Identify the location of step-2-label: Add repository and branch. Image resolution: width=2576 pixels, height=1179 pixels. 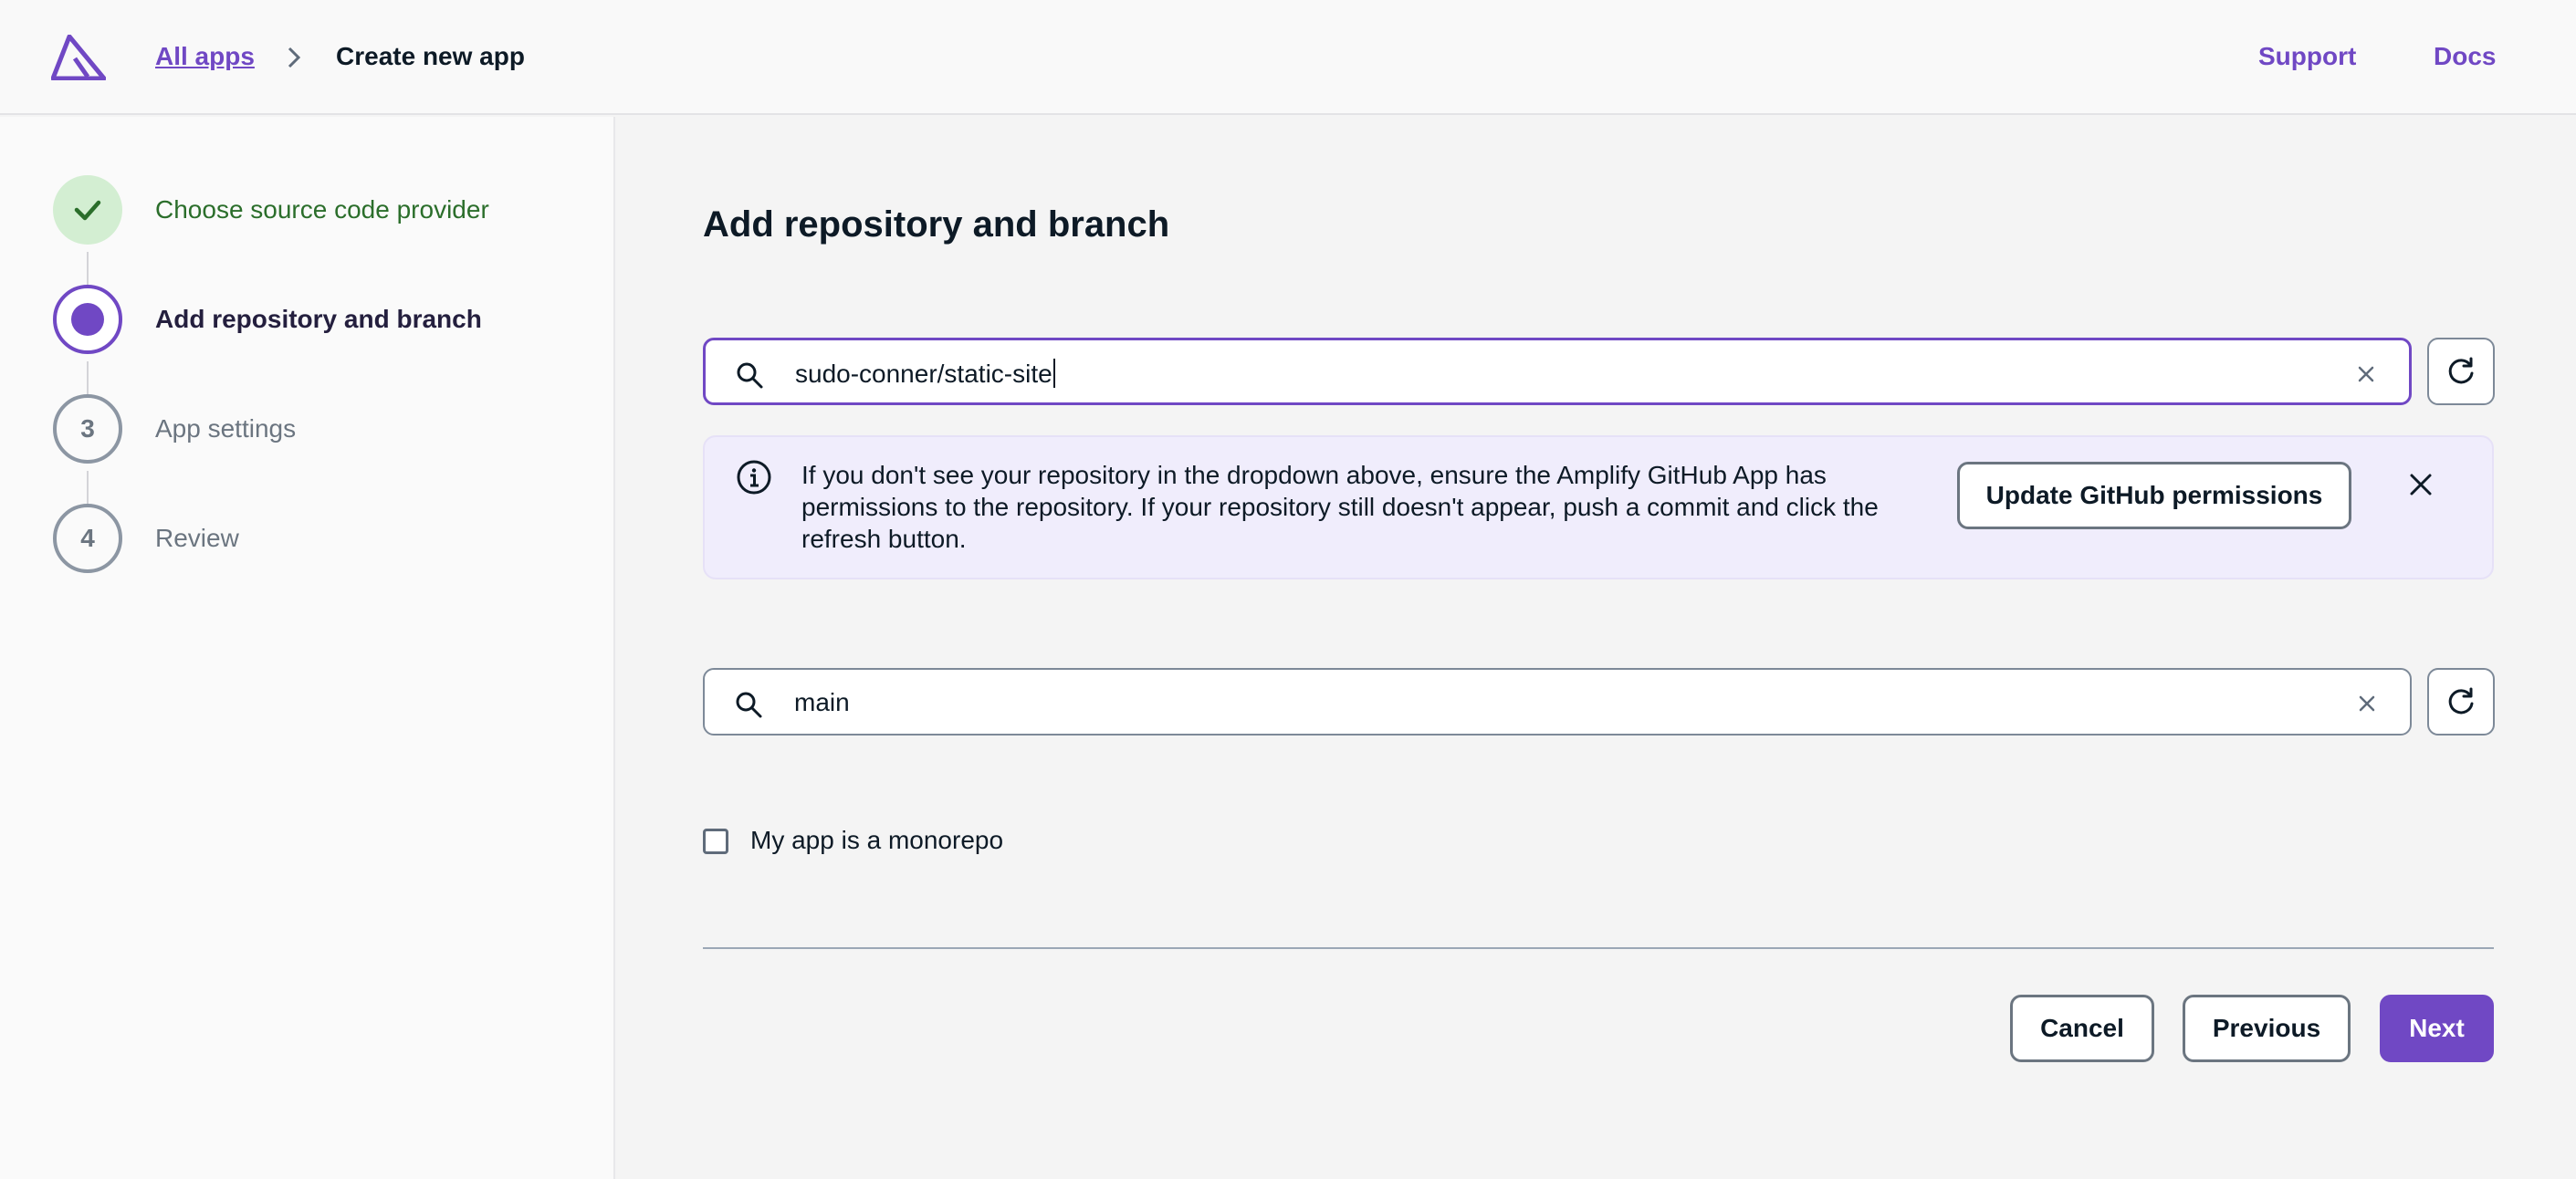
(319, 319).